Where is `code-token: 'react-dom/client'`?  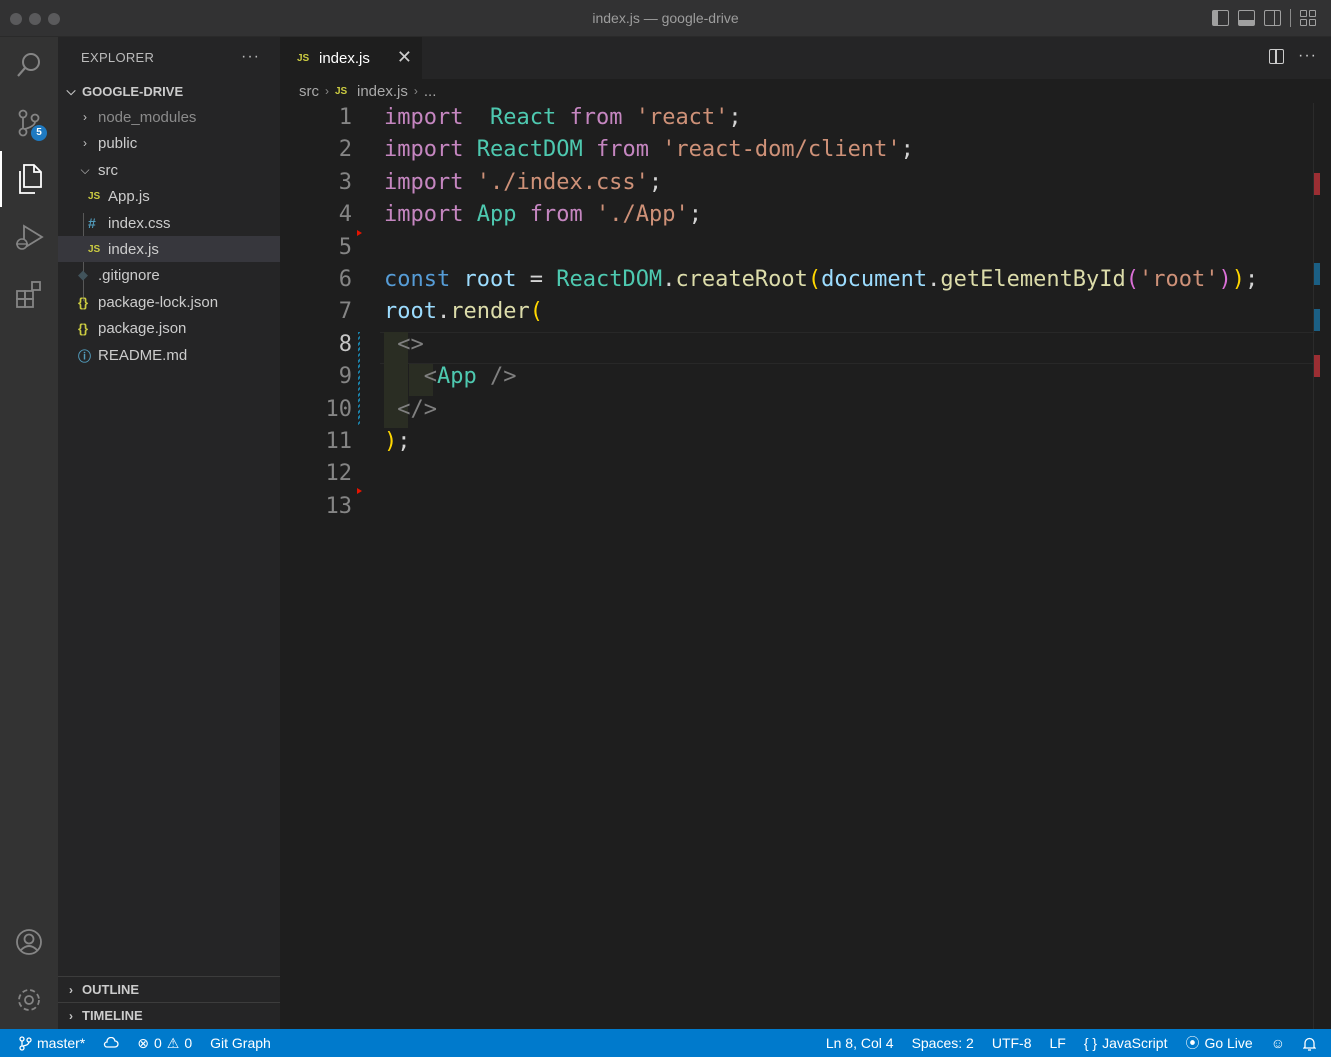
code-token: 'react-dom/client' is located at coordinates (781, 150).